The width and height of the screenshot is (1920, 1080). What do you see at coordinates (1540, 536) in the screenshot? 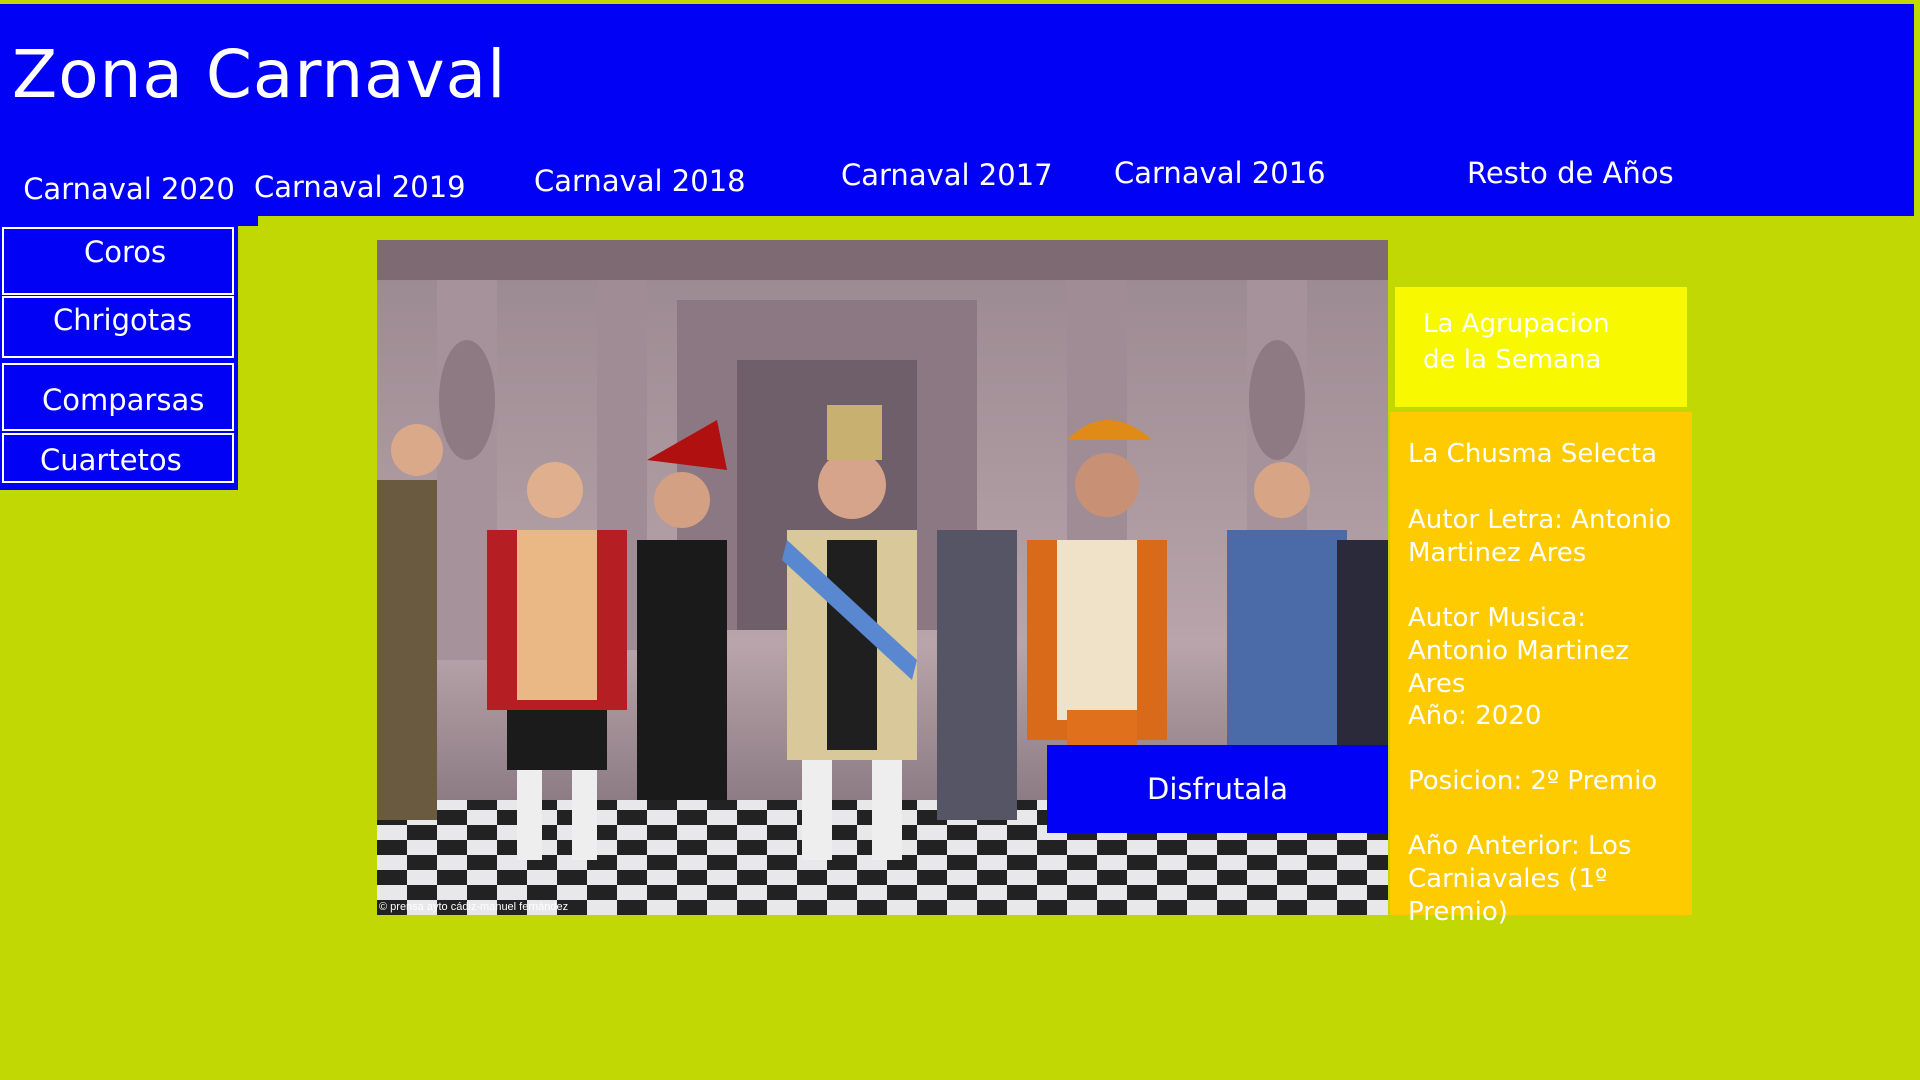
I see `lyrics-author: Autor Letra: Antonio Martinez Ares` at bounding box center [1540, 536].